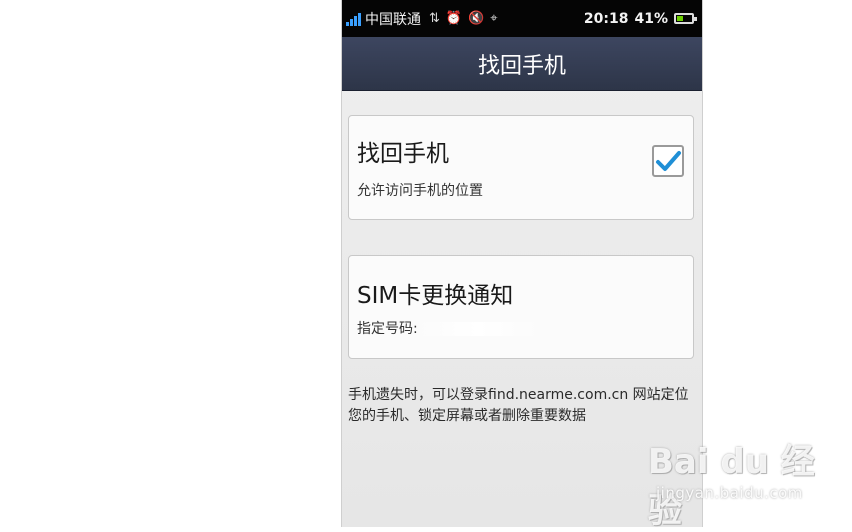 This screenshot has height=532, width=852. What do you see at coordinates (420, 191) in the screenshot?
I see `setting-subtitle: 允许访问手机的位置` at bounding box center [420, 191].